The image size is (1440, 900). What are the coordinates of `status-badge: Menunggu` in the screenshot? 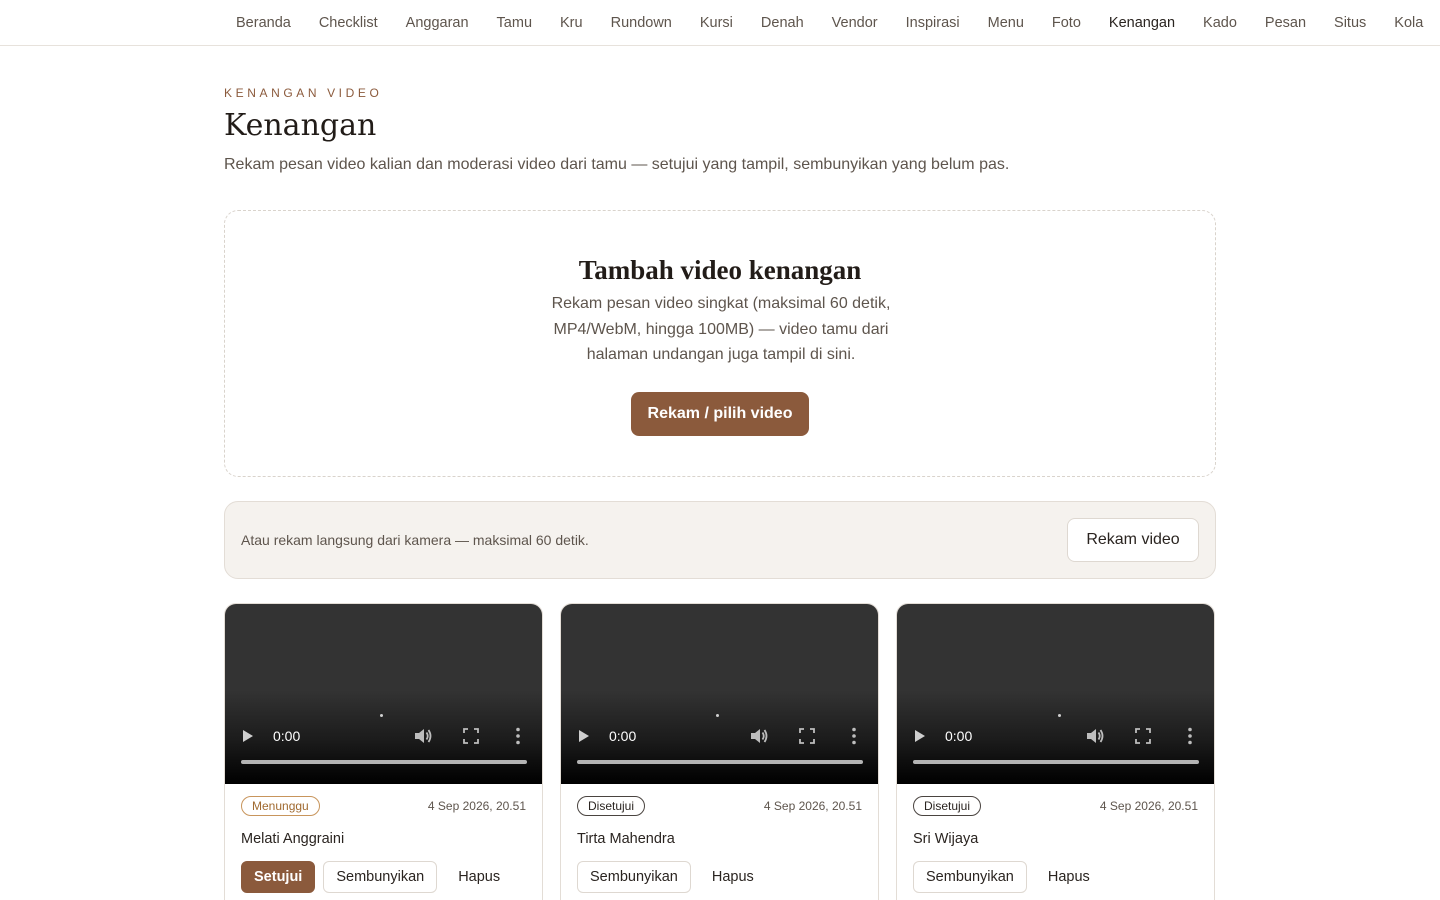 It's located at (280, 806).